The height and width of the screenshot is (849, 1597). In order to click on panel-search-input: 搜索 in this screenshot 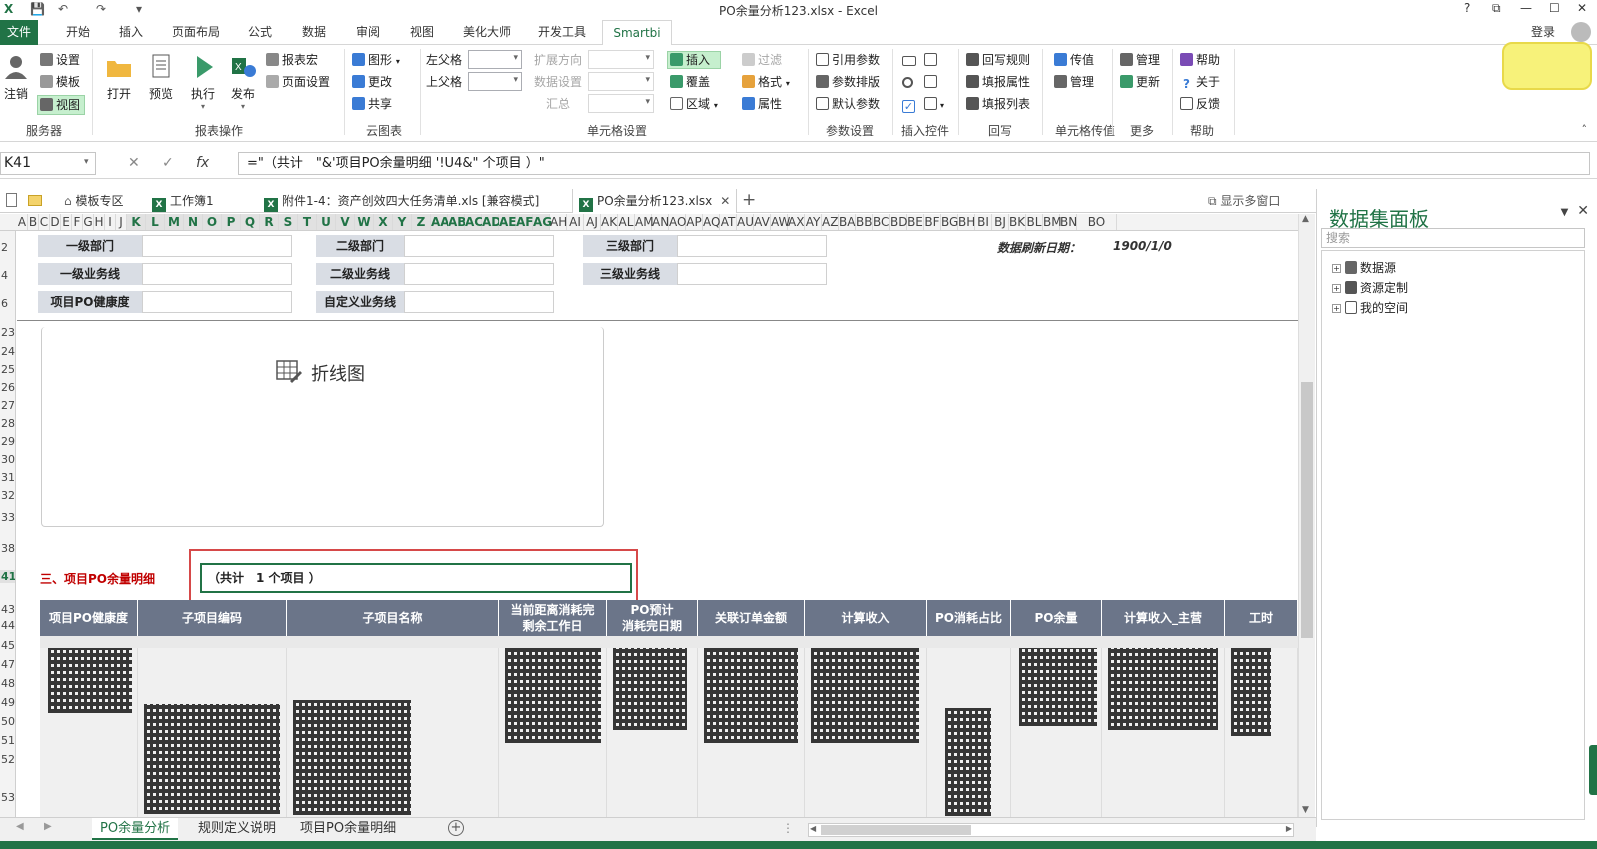, I will do `click(1453, 238)`.